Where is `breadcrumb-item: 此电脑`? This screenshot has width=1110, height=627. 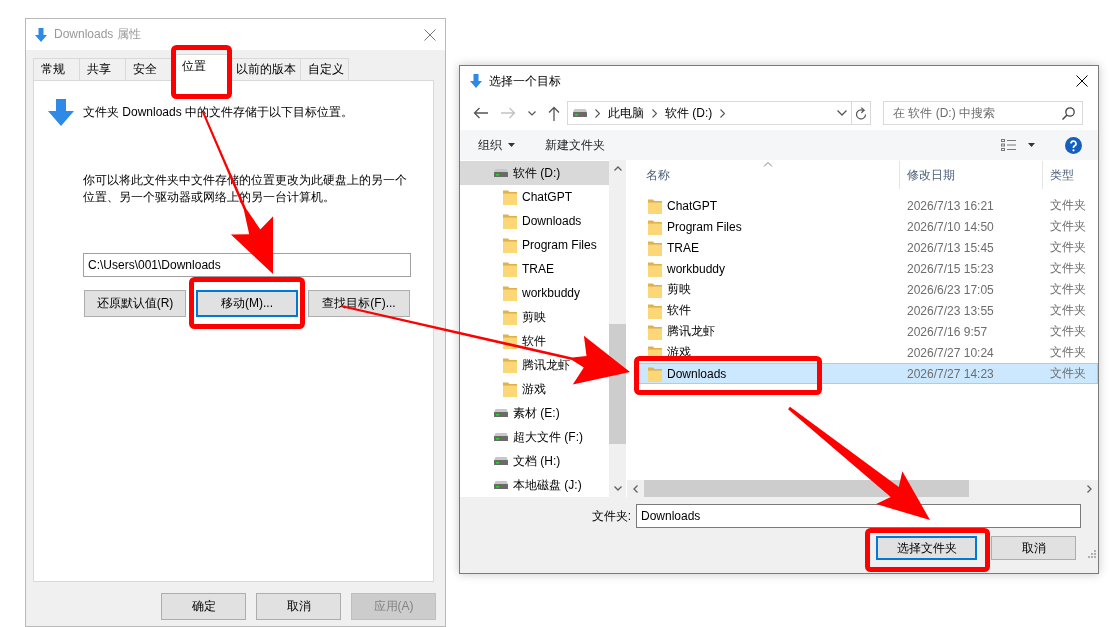
breadcrumb-item: 此电脑 is located at coordinates (626, 113).